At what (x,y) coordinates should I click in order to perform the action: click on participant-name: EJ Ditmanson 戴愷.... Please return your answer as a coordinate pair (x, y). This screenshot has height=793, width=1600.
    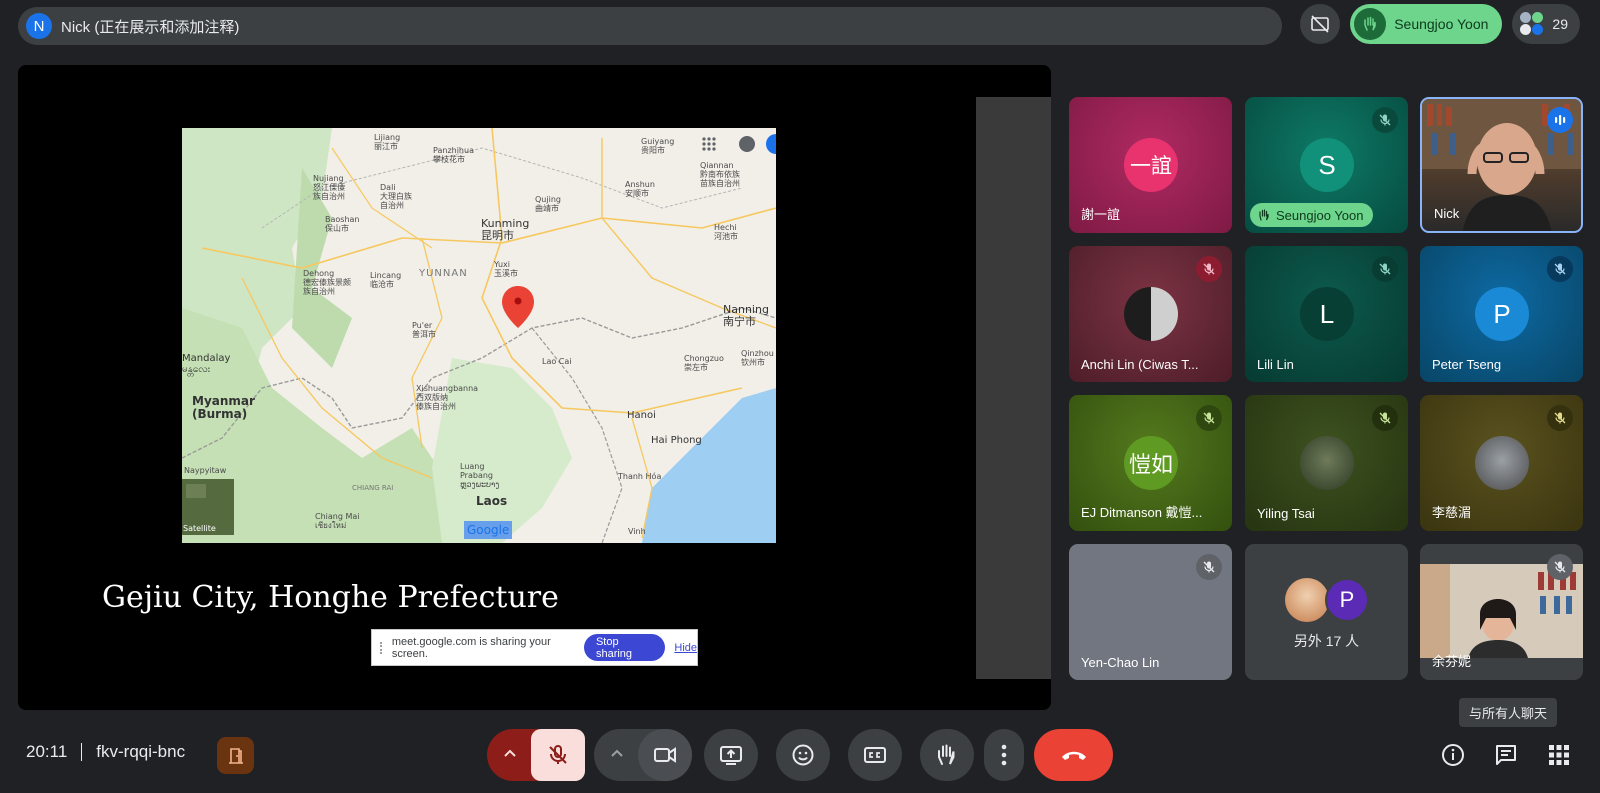
    Looking at the image, I should click on (1142, 512).